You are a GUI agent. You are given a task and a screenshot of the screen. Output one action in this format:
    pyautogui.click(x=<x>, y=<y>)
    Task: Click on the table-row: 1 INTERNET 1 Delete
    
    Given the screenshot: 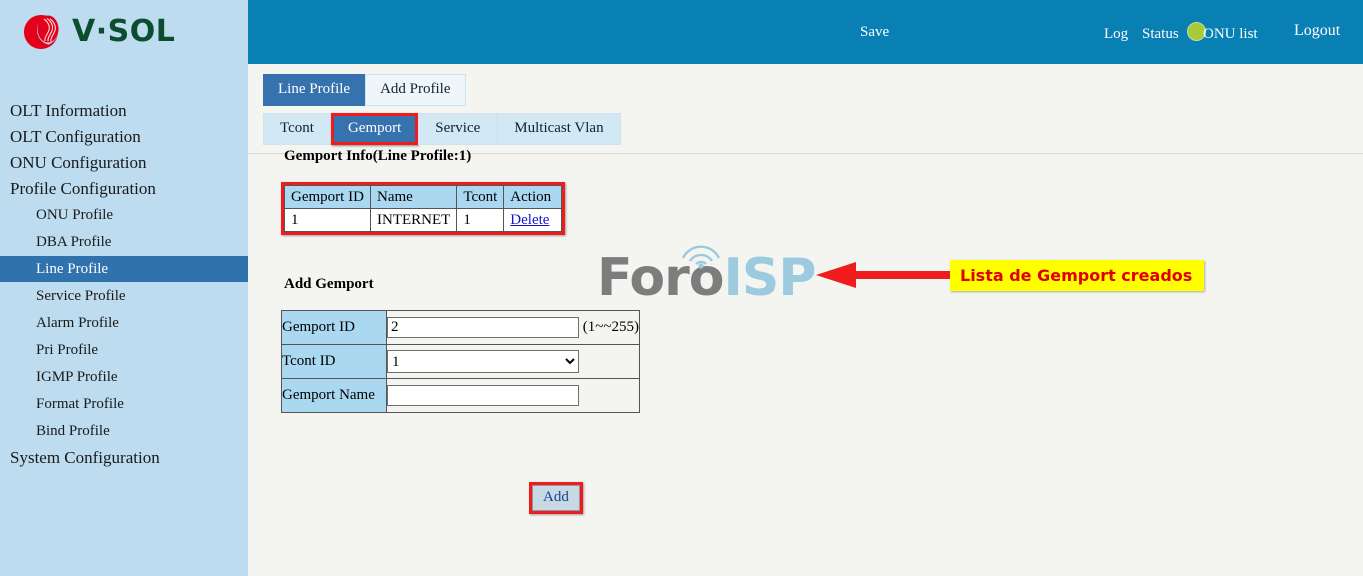 What is the action you would take?
    pyautogui.click(x=423, y=220)
    